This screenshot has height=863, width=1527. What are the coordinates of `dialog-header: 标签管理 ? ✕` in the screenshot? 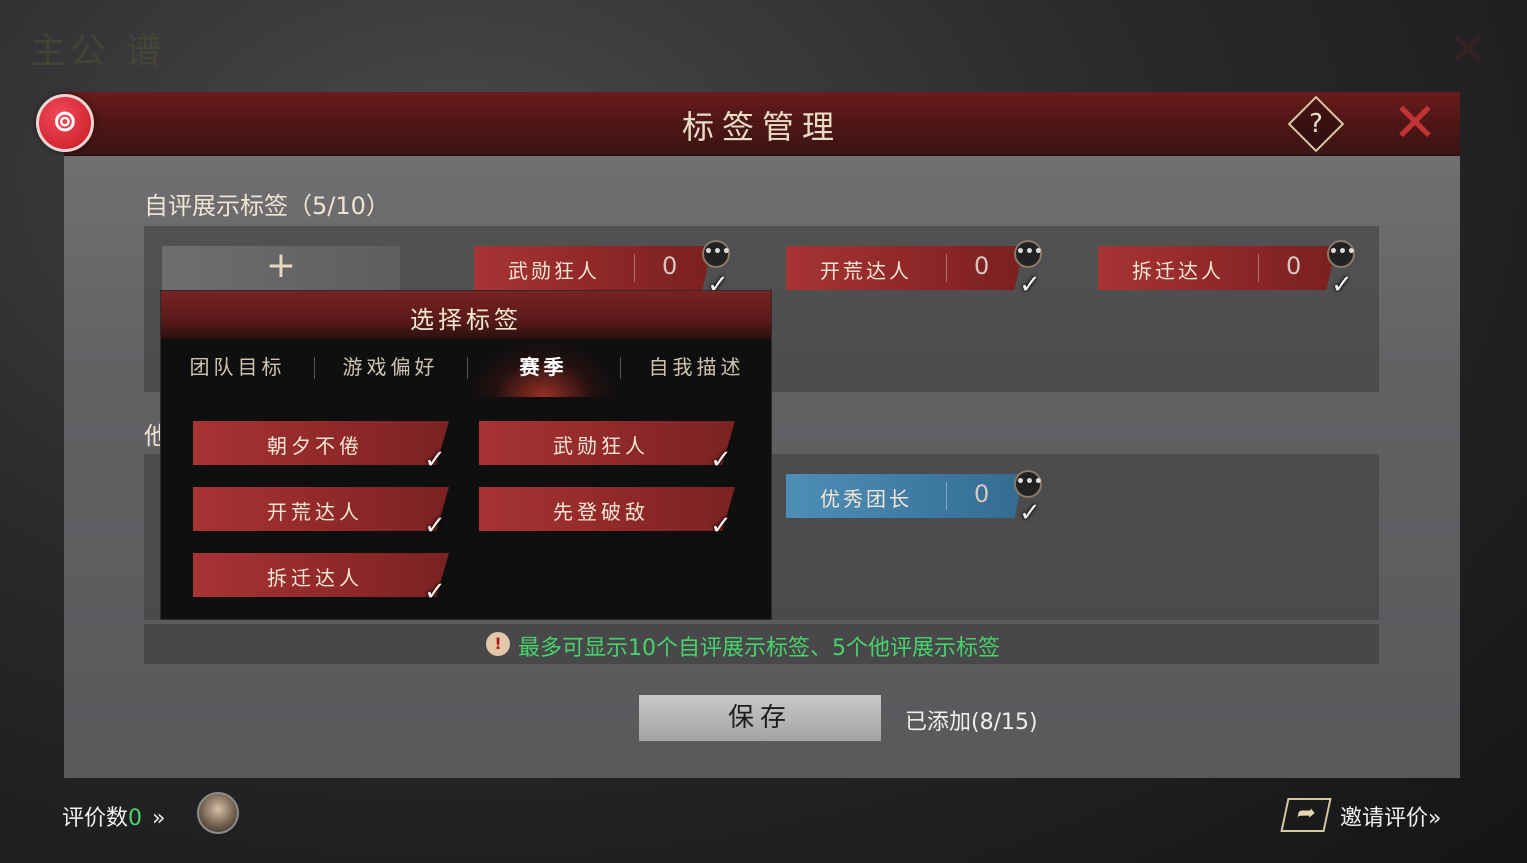 It's located at (762, 124).